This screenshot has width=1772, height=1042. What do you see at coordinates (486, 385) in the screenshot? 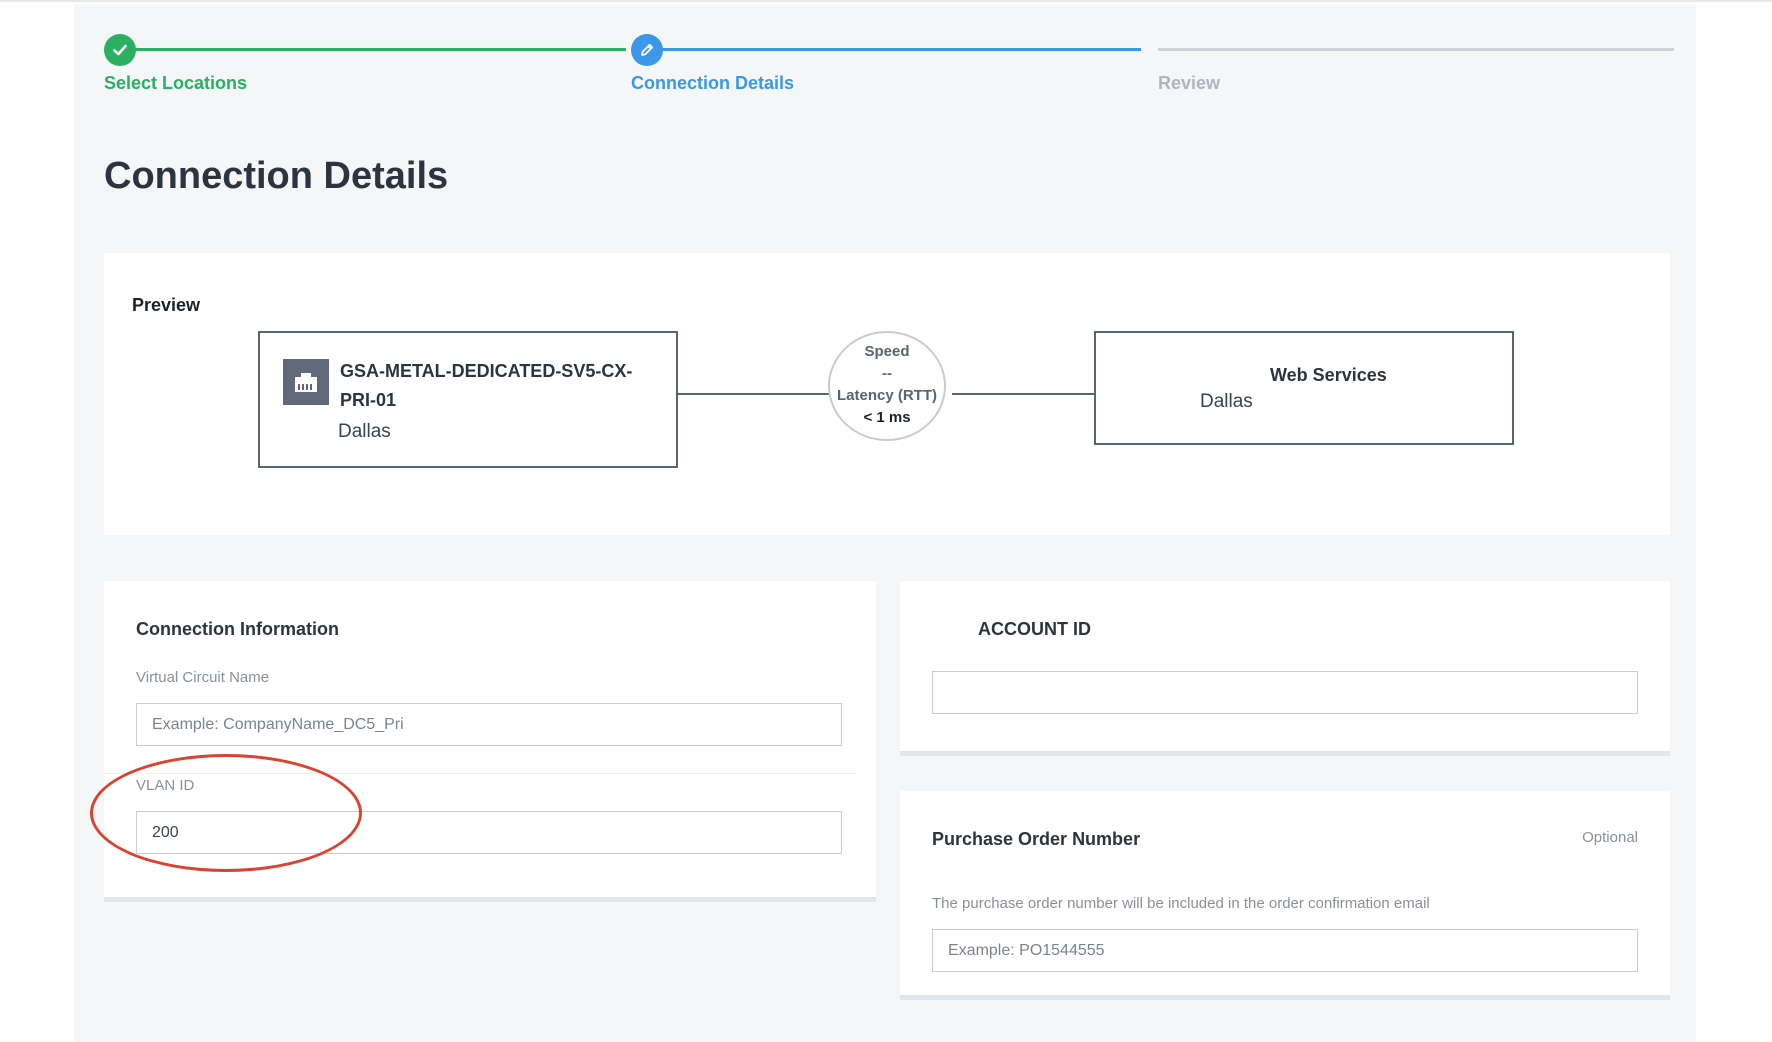
I see `source-port-name: GSA-METAL-DEDICATED-SV5-CX-PRI-01` at bounding box center [486, 385].